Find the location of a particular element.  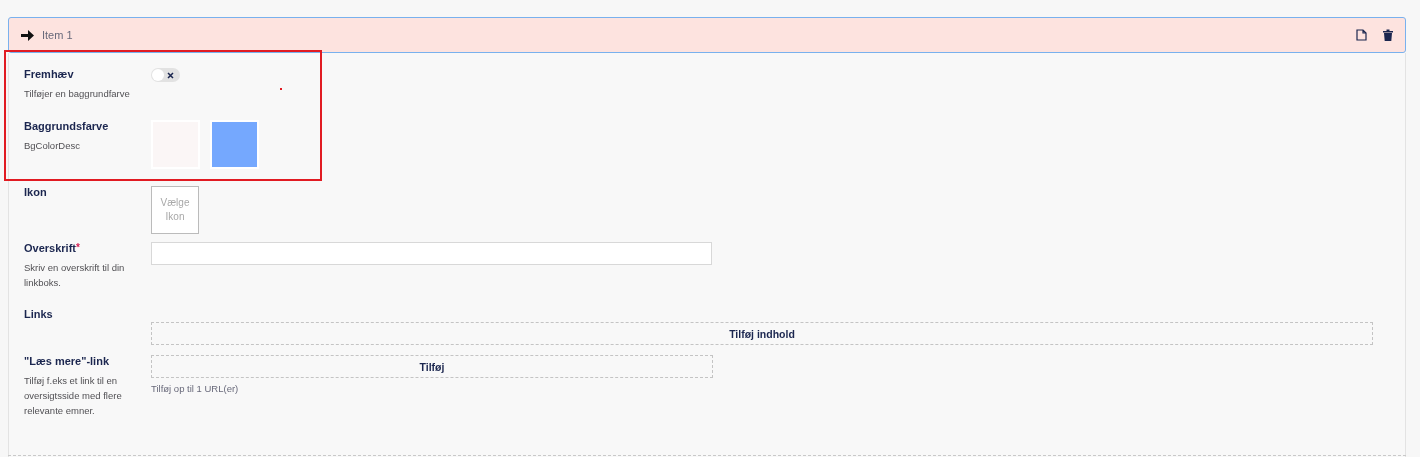

field-label: Ikon is located at coordinates (36, 192).